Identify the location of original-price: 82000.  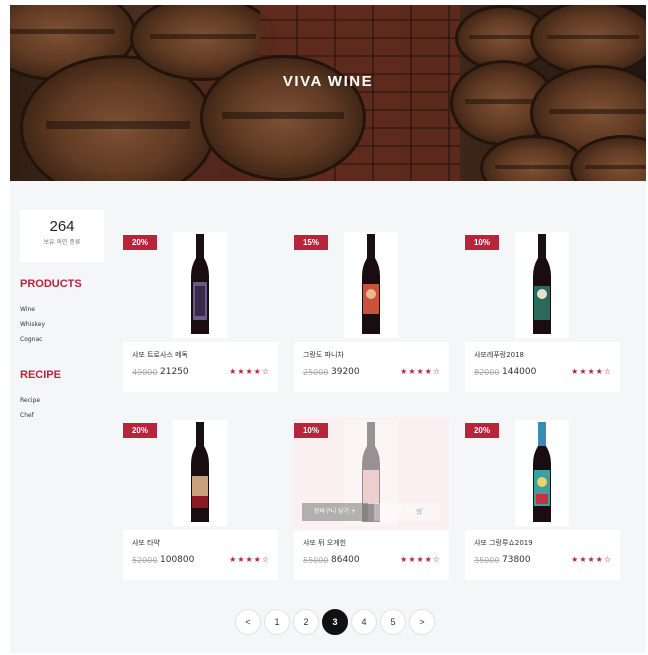
(487, 372).